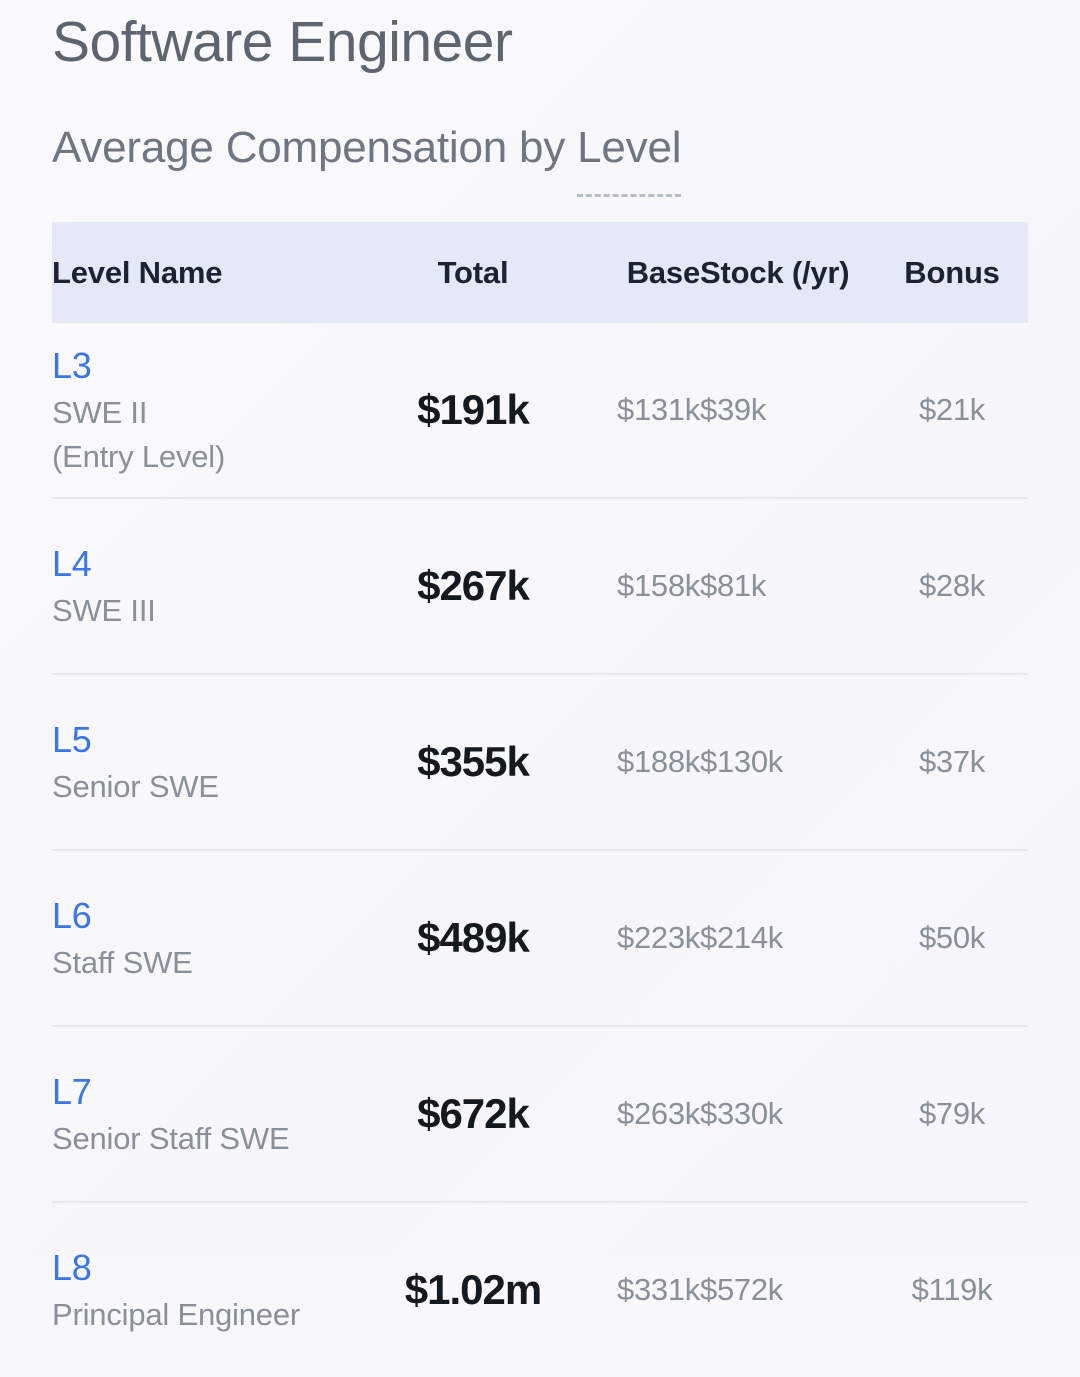 The height and width of the screenshot is (1377, 1080). I want to click on cell-total: $672k, so click(473, 1113).